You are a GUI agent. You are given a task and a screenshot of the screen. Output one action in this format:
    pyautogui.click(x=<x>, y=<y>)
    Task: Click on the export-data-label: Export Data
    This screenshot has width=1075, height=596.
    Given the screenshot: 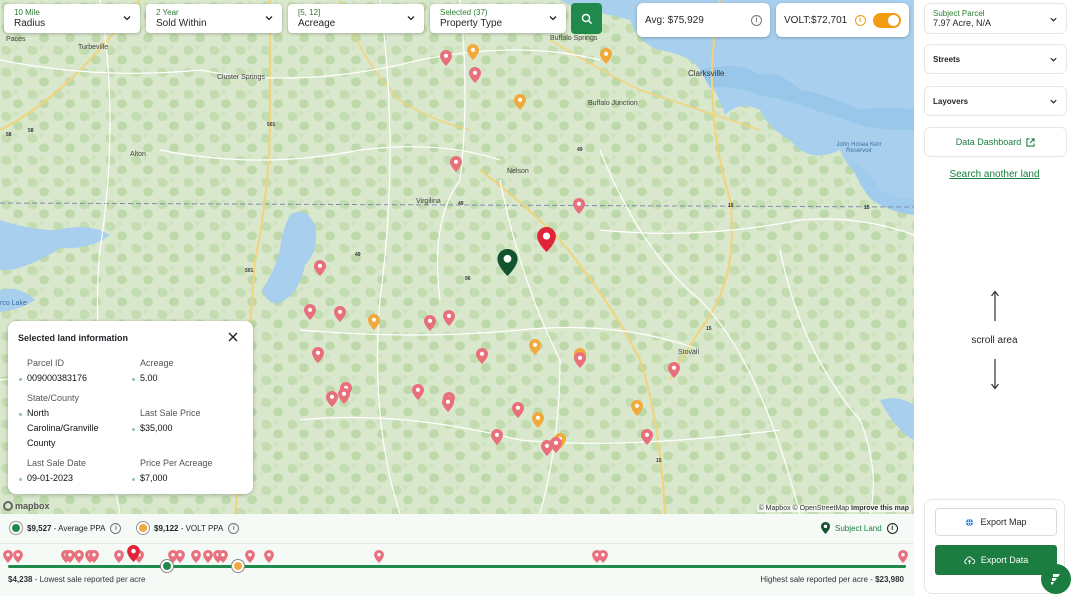 What is the action you would take?
    pyautogui.click(x=1004, y=560)
    